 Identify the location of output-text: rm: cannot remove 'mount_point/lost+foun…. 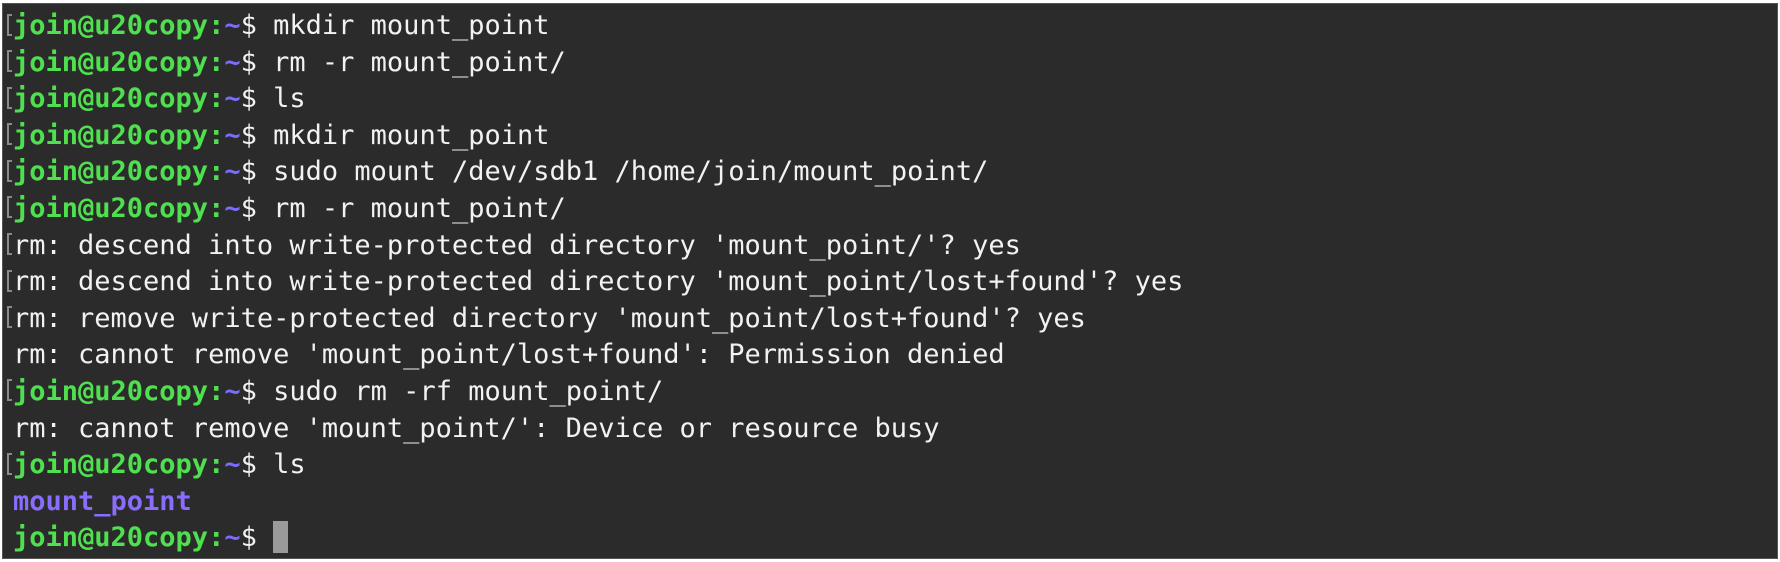
(509, 355).